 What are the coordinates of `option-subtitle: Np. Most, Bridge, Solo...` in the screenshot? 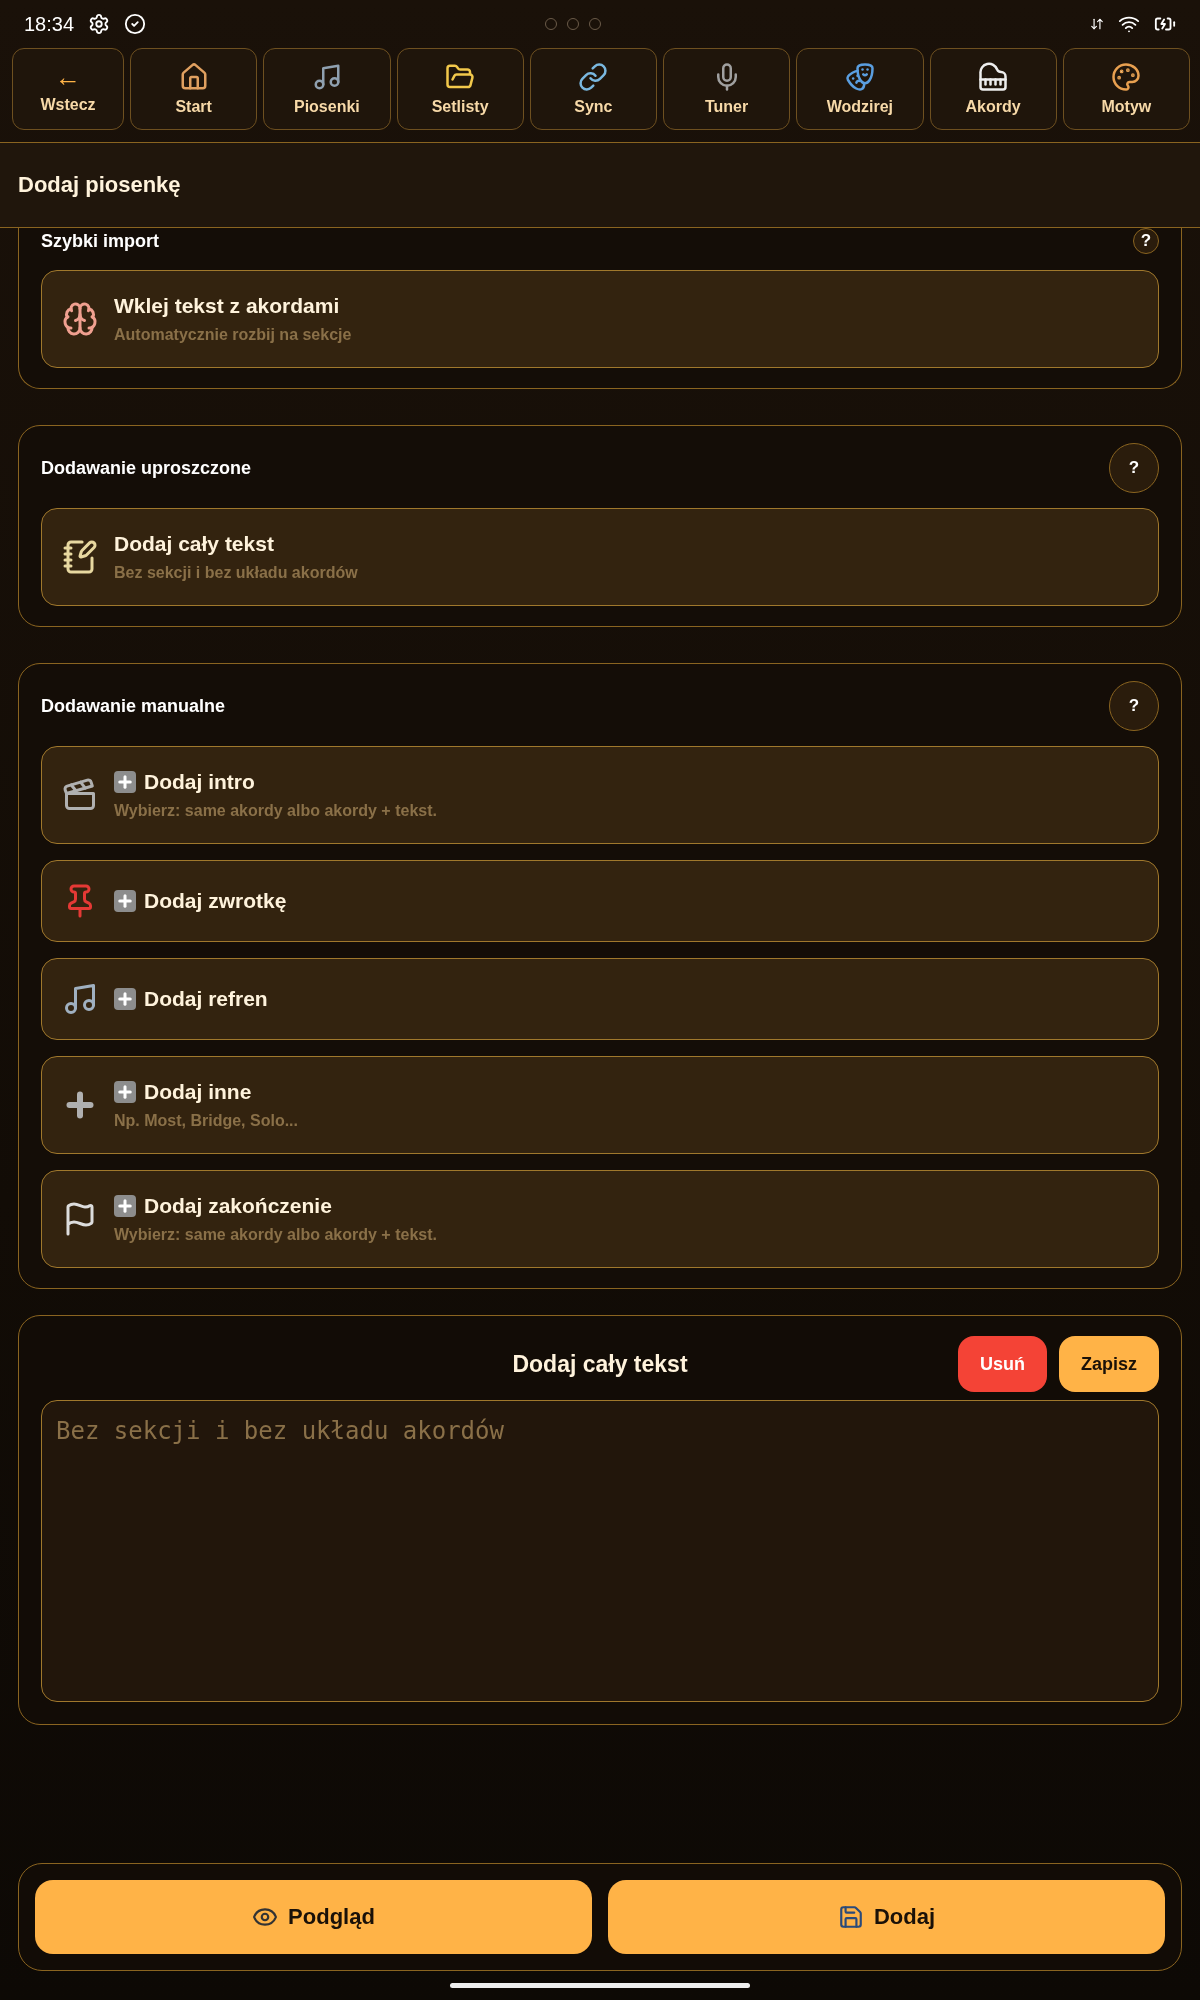 It's located at (206, 1121).